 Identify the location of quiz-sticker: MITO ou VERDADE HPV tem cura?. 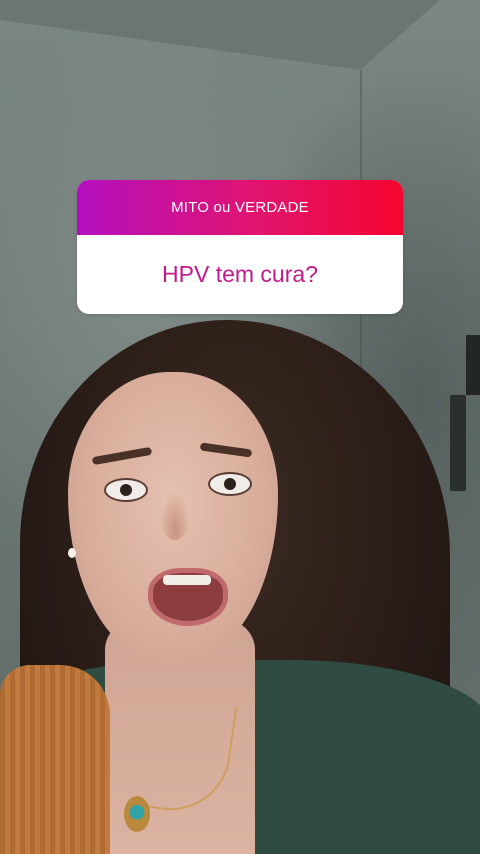
(240, 247).